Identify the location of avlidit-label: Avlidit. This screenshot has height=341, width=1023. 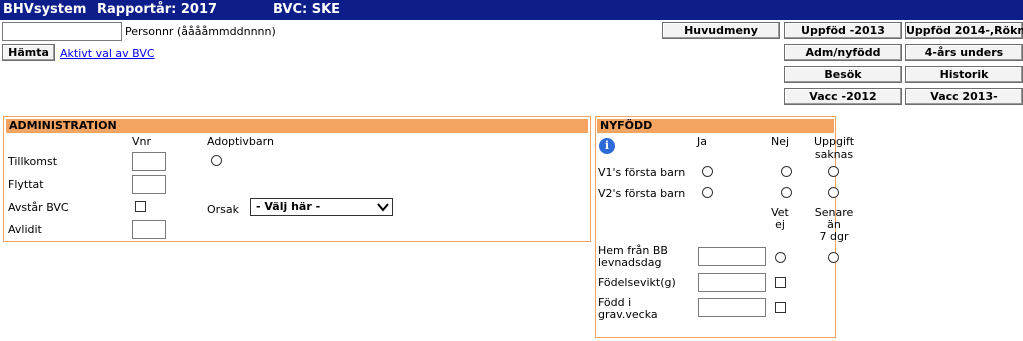
(25, 229).